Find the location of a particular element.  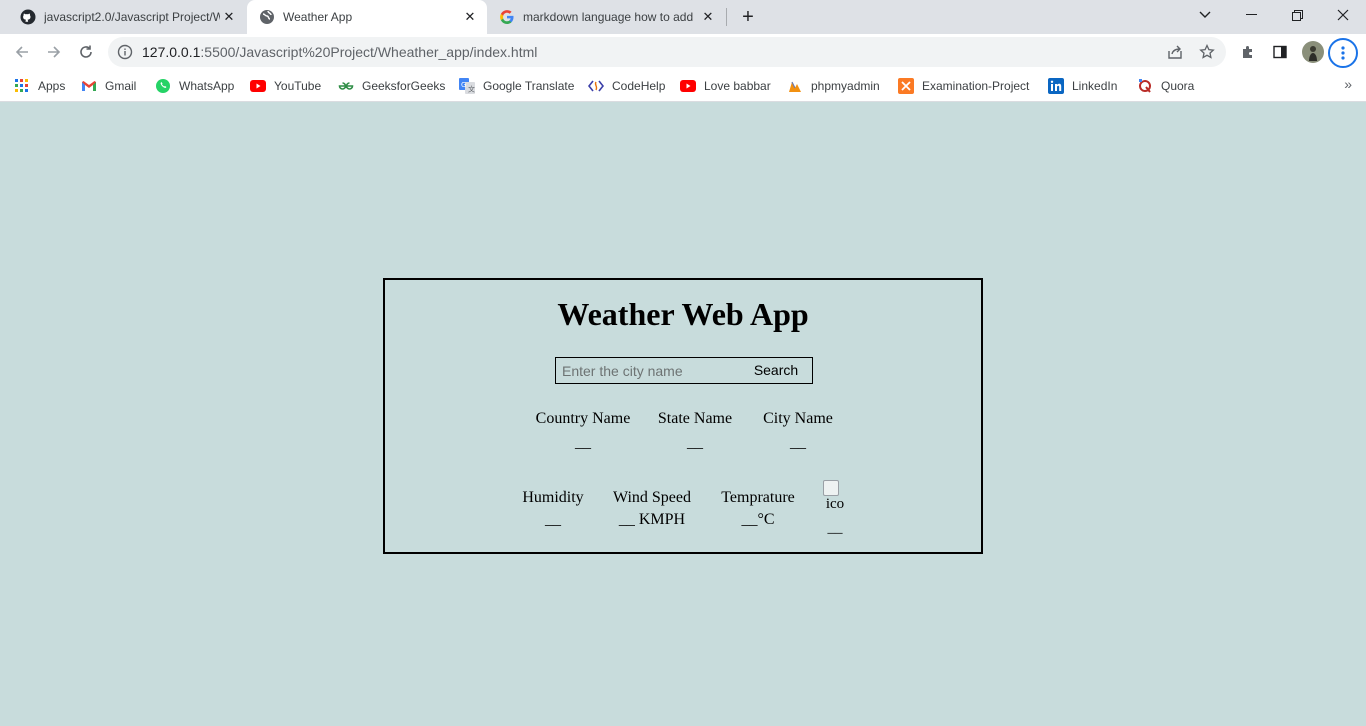

bookmark-geeksforgeeks: GeeksforGeeks is located at coordinates (391, 86).